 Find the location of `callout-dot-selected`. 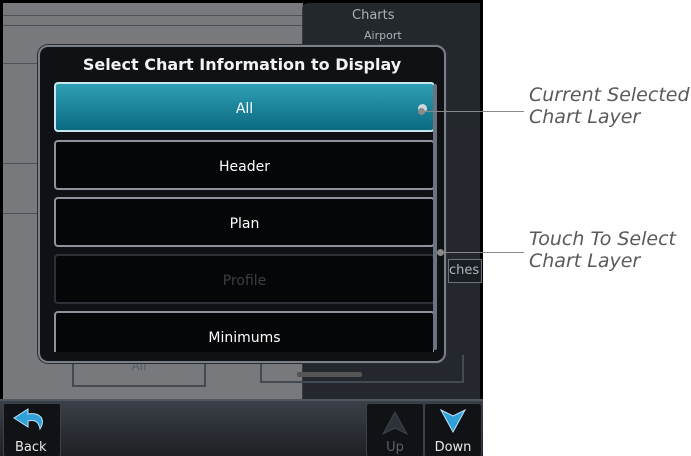

callout-dot-selected is located at coordinates (421, 111).